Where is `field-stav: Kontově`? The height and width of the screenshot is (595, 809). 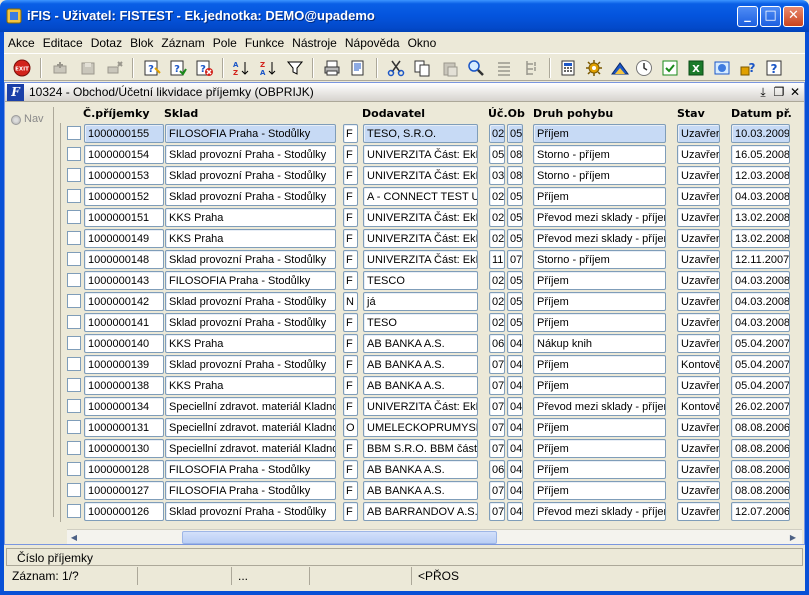
field-stav: Kontově is located at coordinates (698, 364).